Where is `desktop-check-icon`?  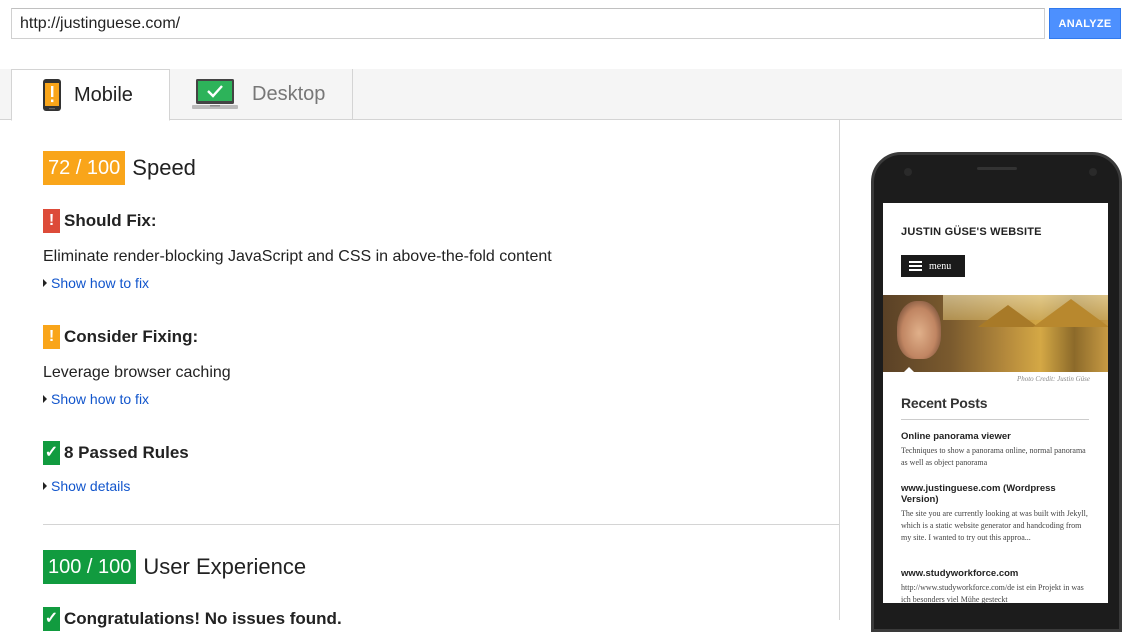
desktop-check-icon is located at coordinates (215, 93).